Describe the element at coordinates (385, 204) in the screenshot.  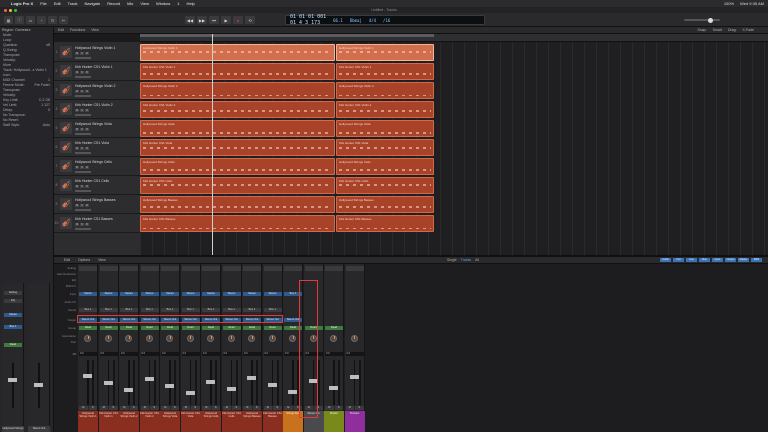
I see `midi-region: Hollywood Strings Basses` at that location.